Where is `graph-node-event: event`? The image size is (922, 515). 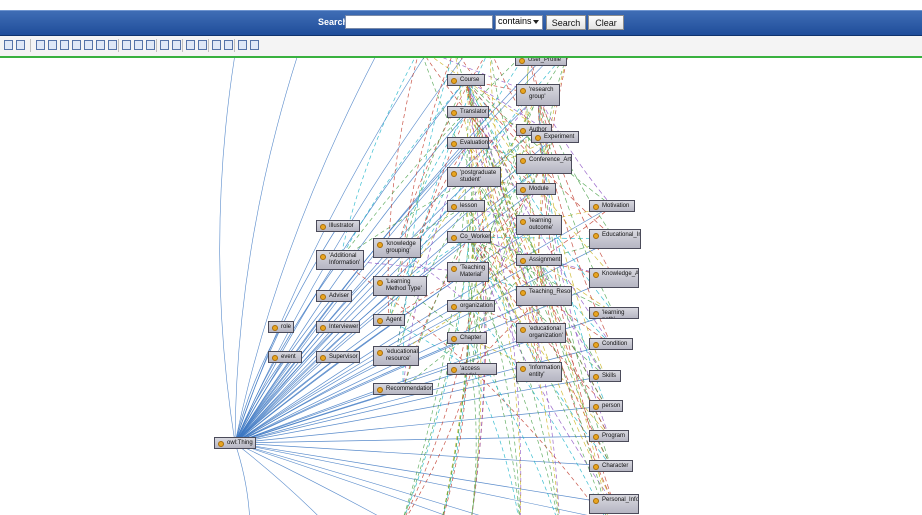
graph-node-event: event is located at coordinates (285, 357).